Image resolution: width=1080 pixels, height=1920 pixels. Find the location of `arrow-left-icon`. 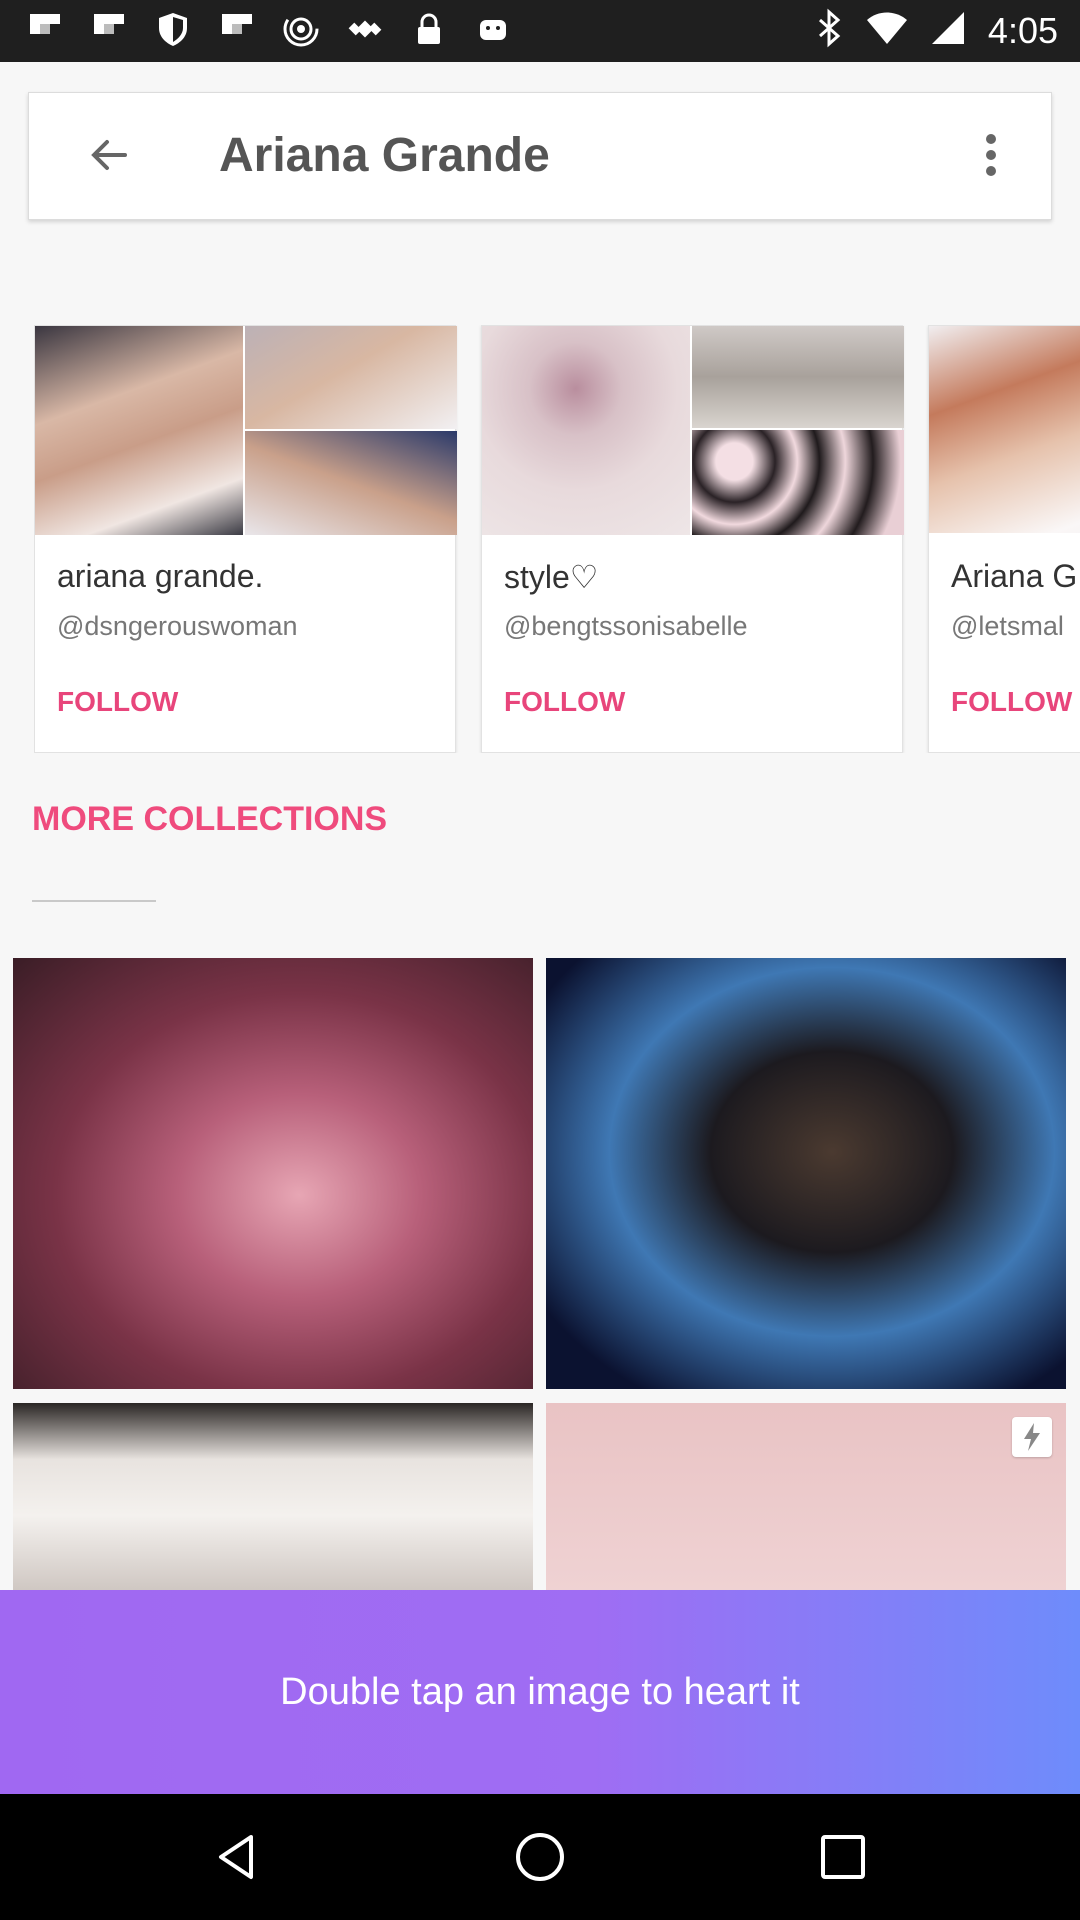

arrow-left-icon is located at coordinates (109, 155).